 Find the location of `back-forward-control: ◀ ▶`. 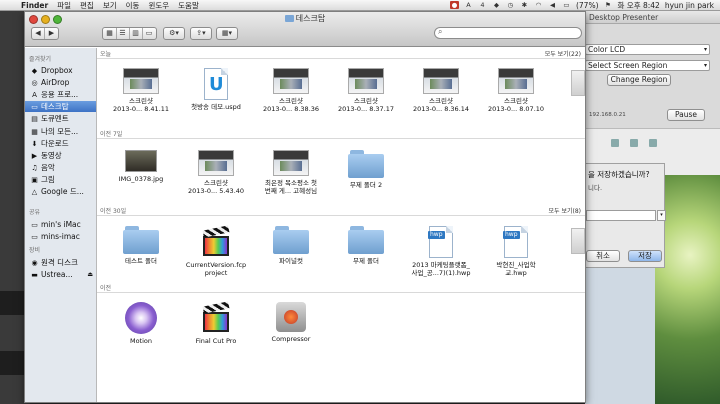

back-forward-control: ◀ ▶ is located at coordinates (45, 33).